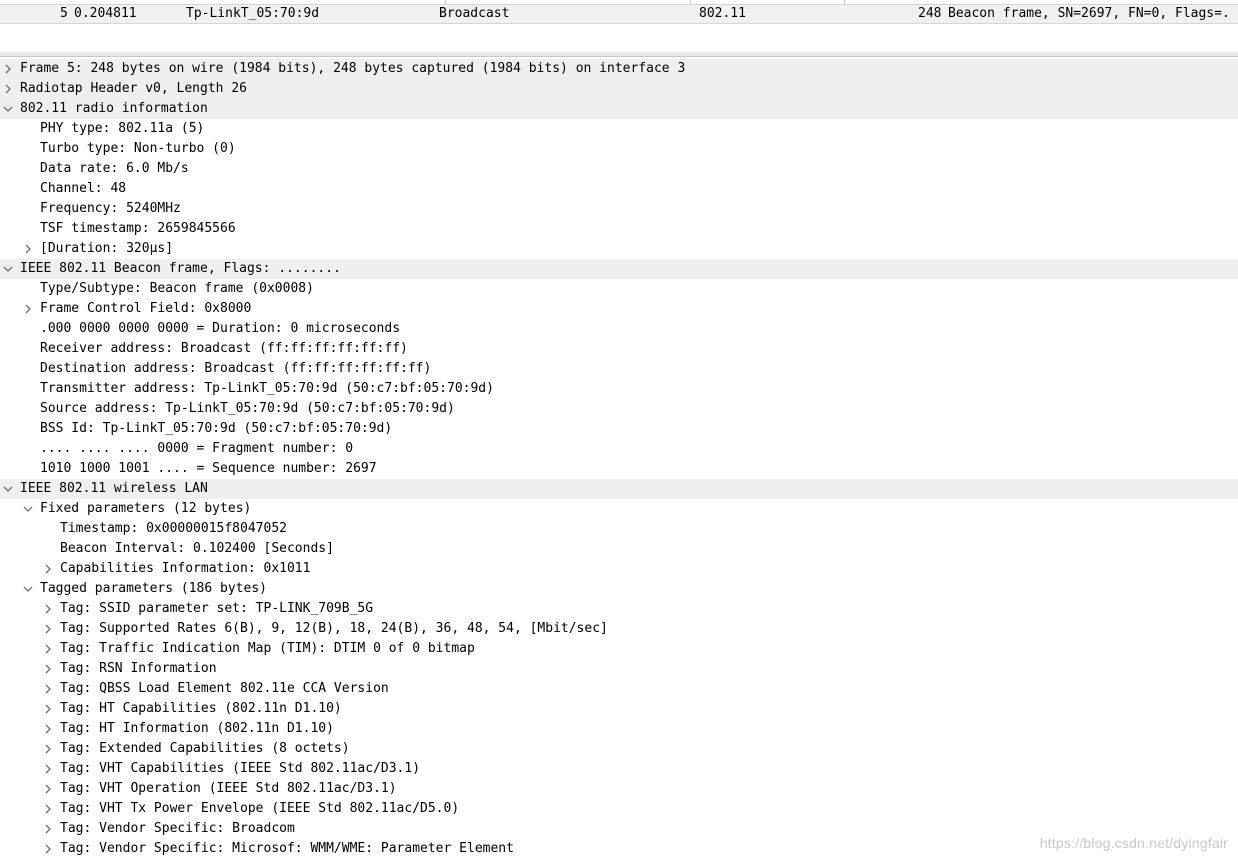 This screenshot has width=1238, height=859. I want to click on tree-item-label: Channel: 48, so click(83, 188).